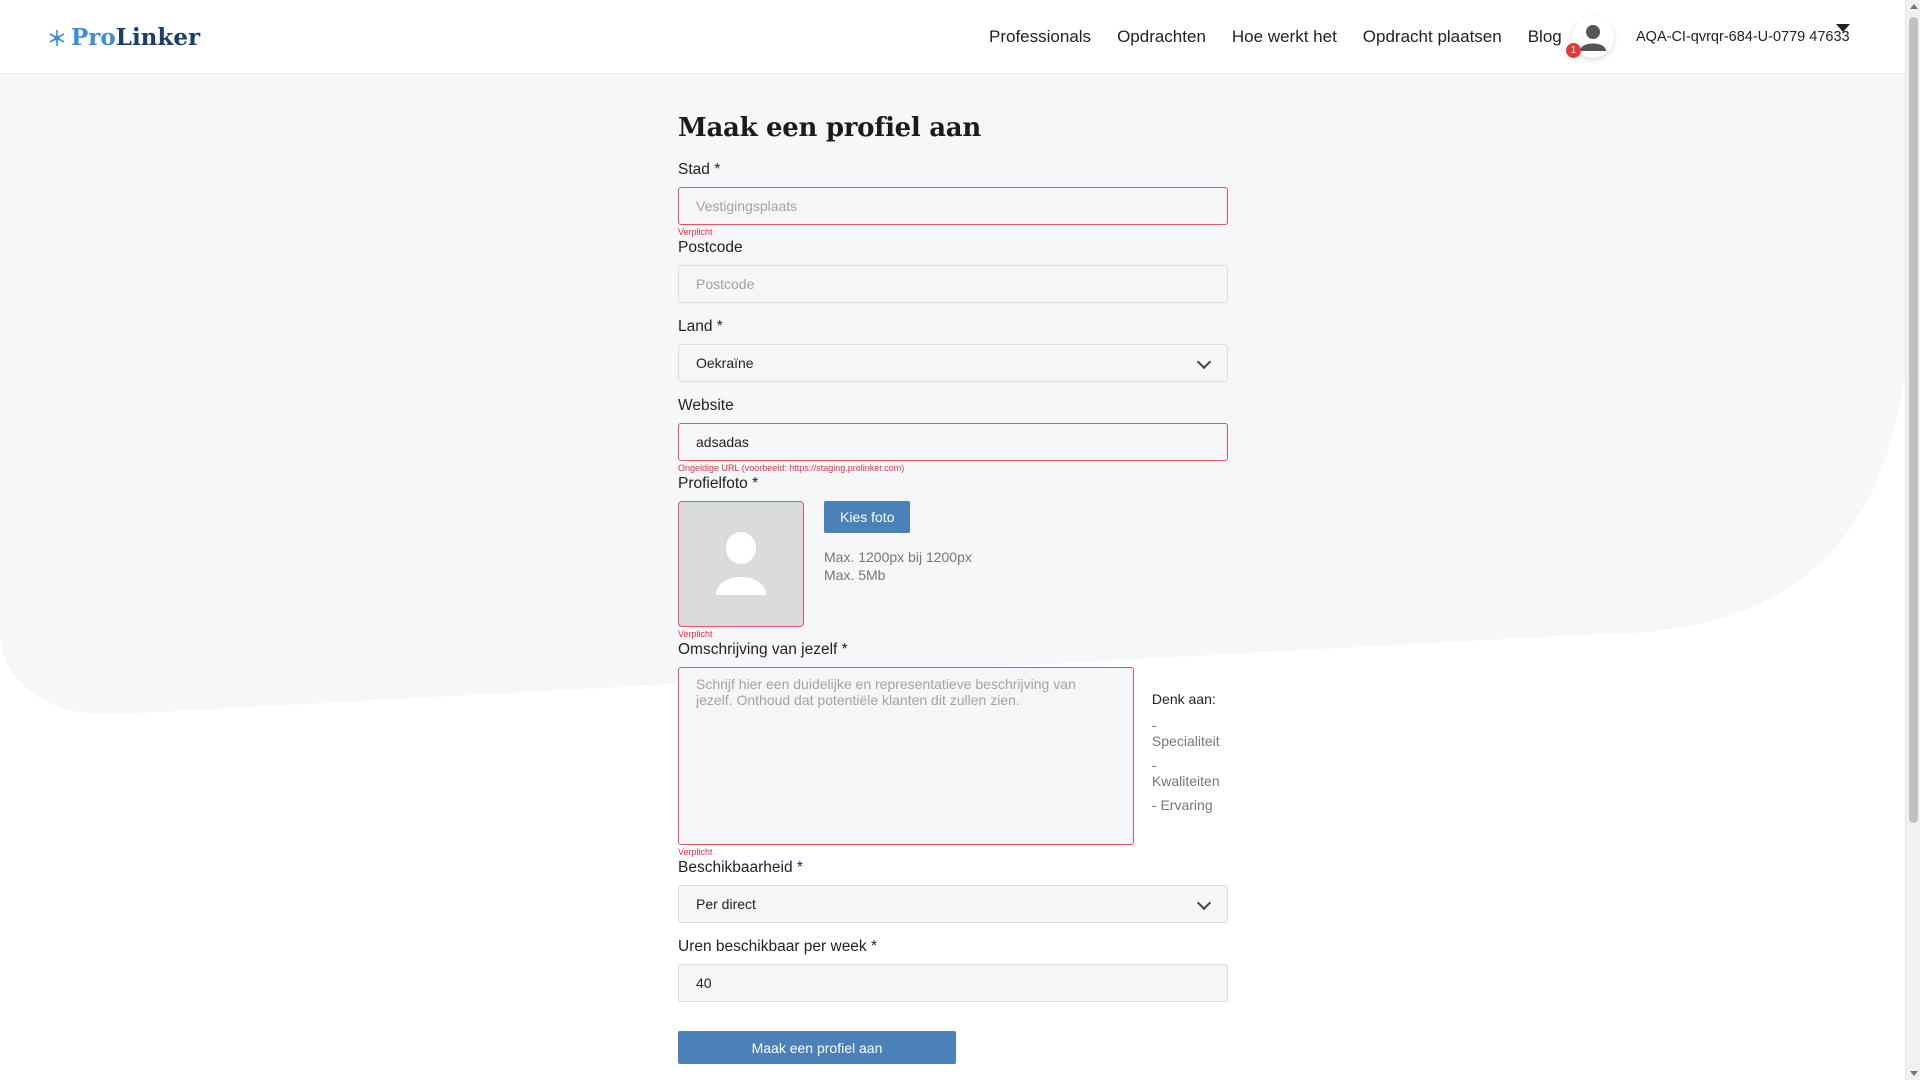 This screenshot has width=1920, height=1080. What do you see at coordinates (695, 634) in the screenshot?
I see `photo-error: Verplicht` at bounding box center [695, 634].